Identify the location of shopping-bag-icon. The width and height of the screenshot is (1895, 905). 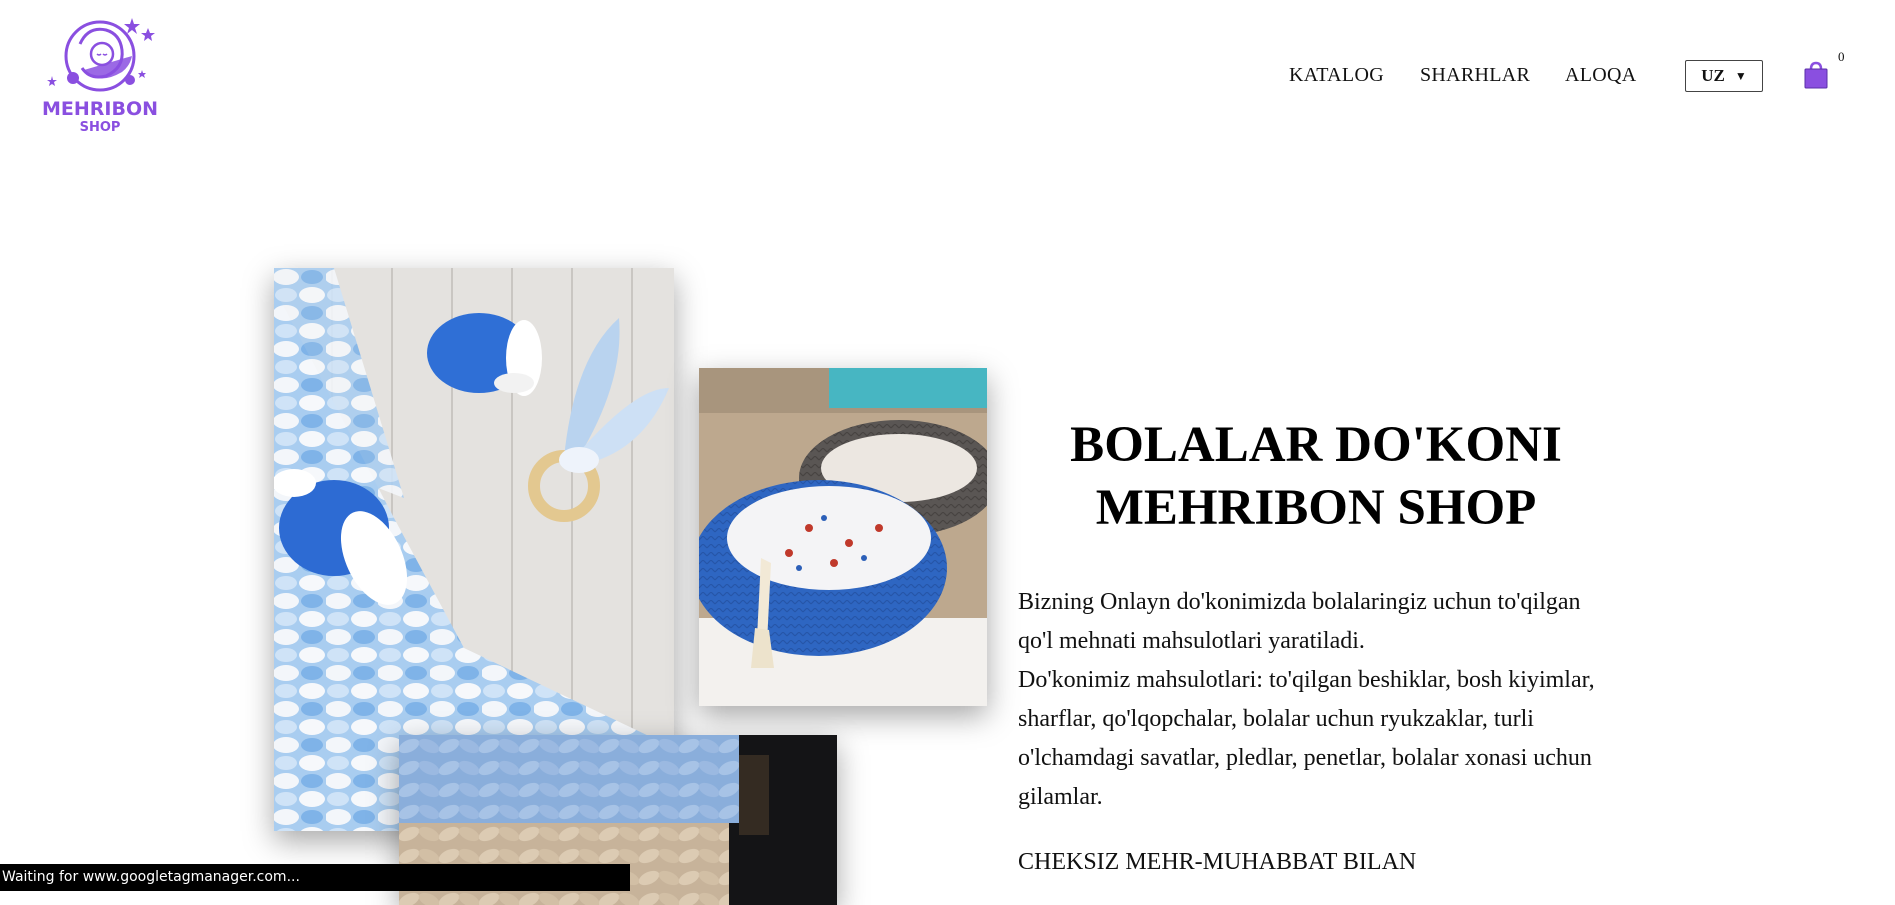
(1816, 75).